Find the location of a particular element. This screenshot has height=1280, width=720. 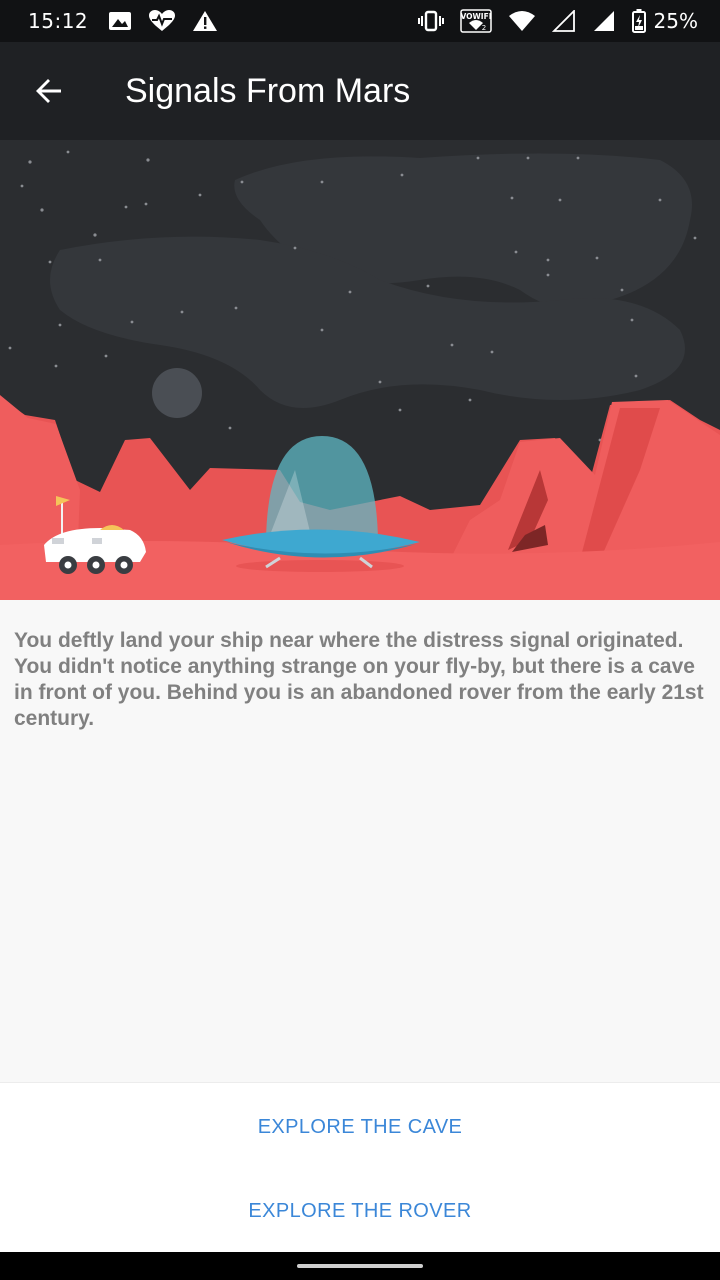

heart-monitor-icon is located at coordinates (162, 21).